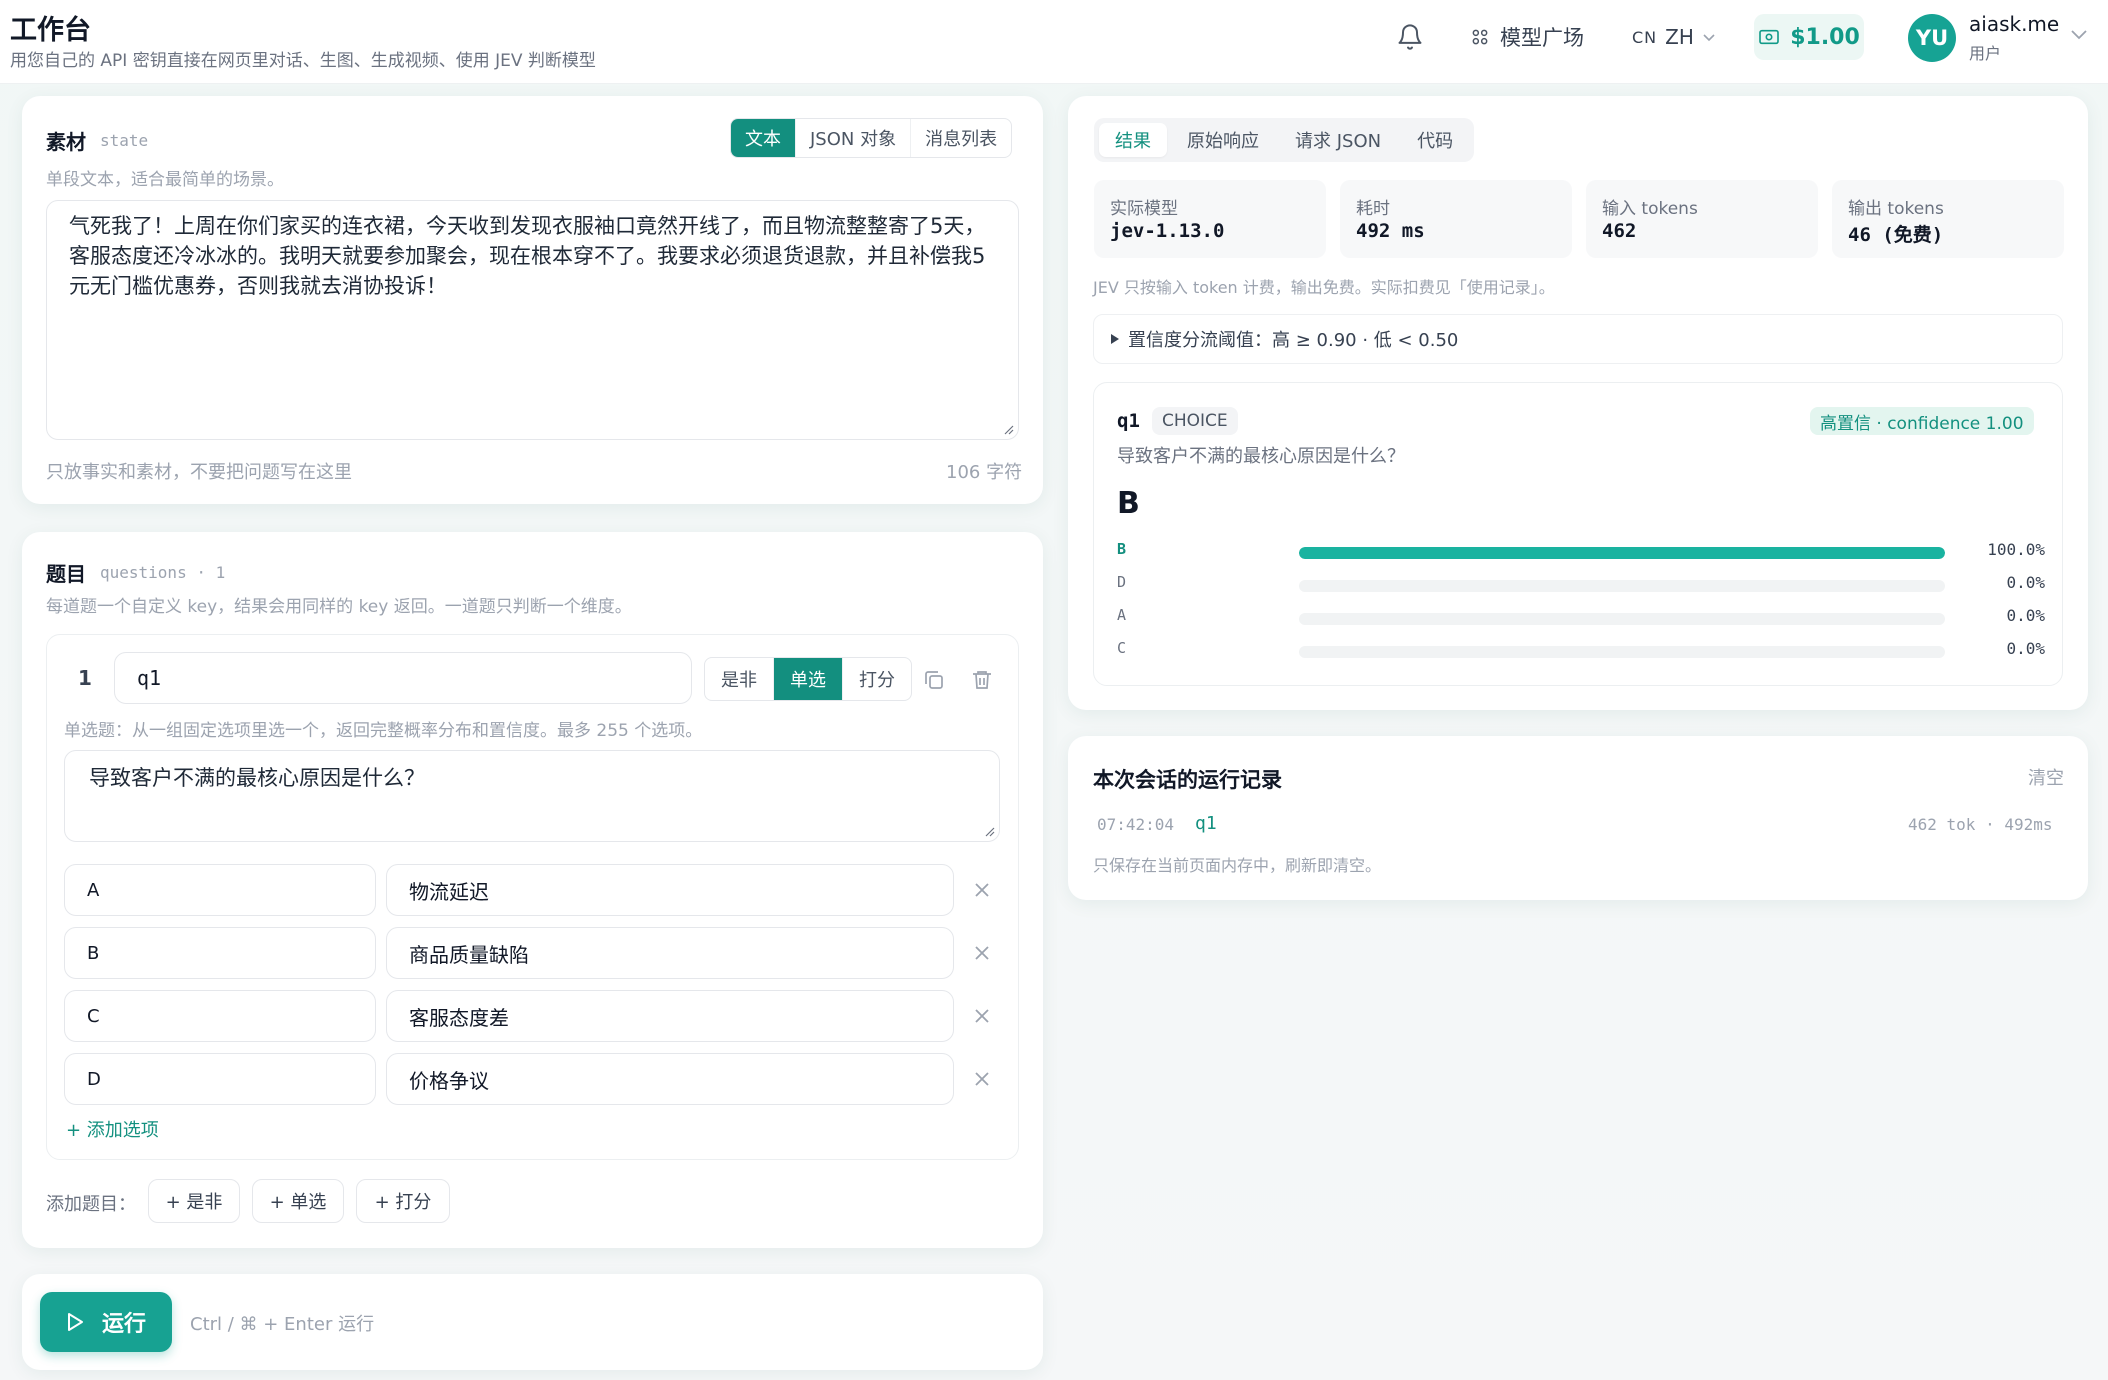 This screenshot has height=1380, width=2108. I want to click on run-bar, so click(532, 1322).